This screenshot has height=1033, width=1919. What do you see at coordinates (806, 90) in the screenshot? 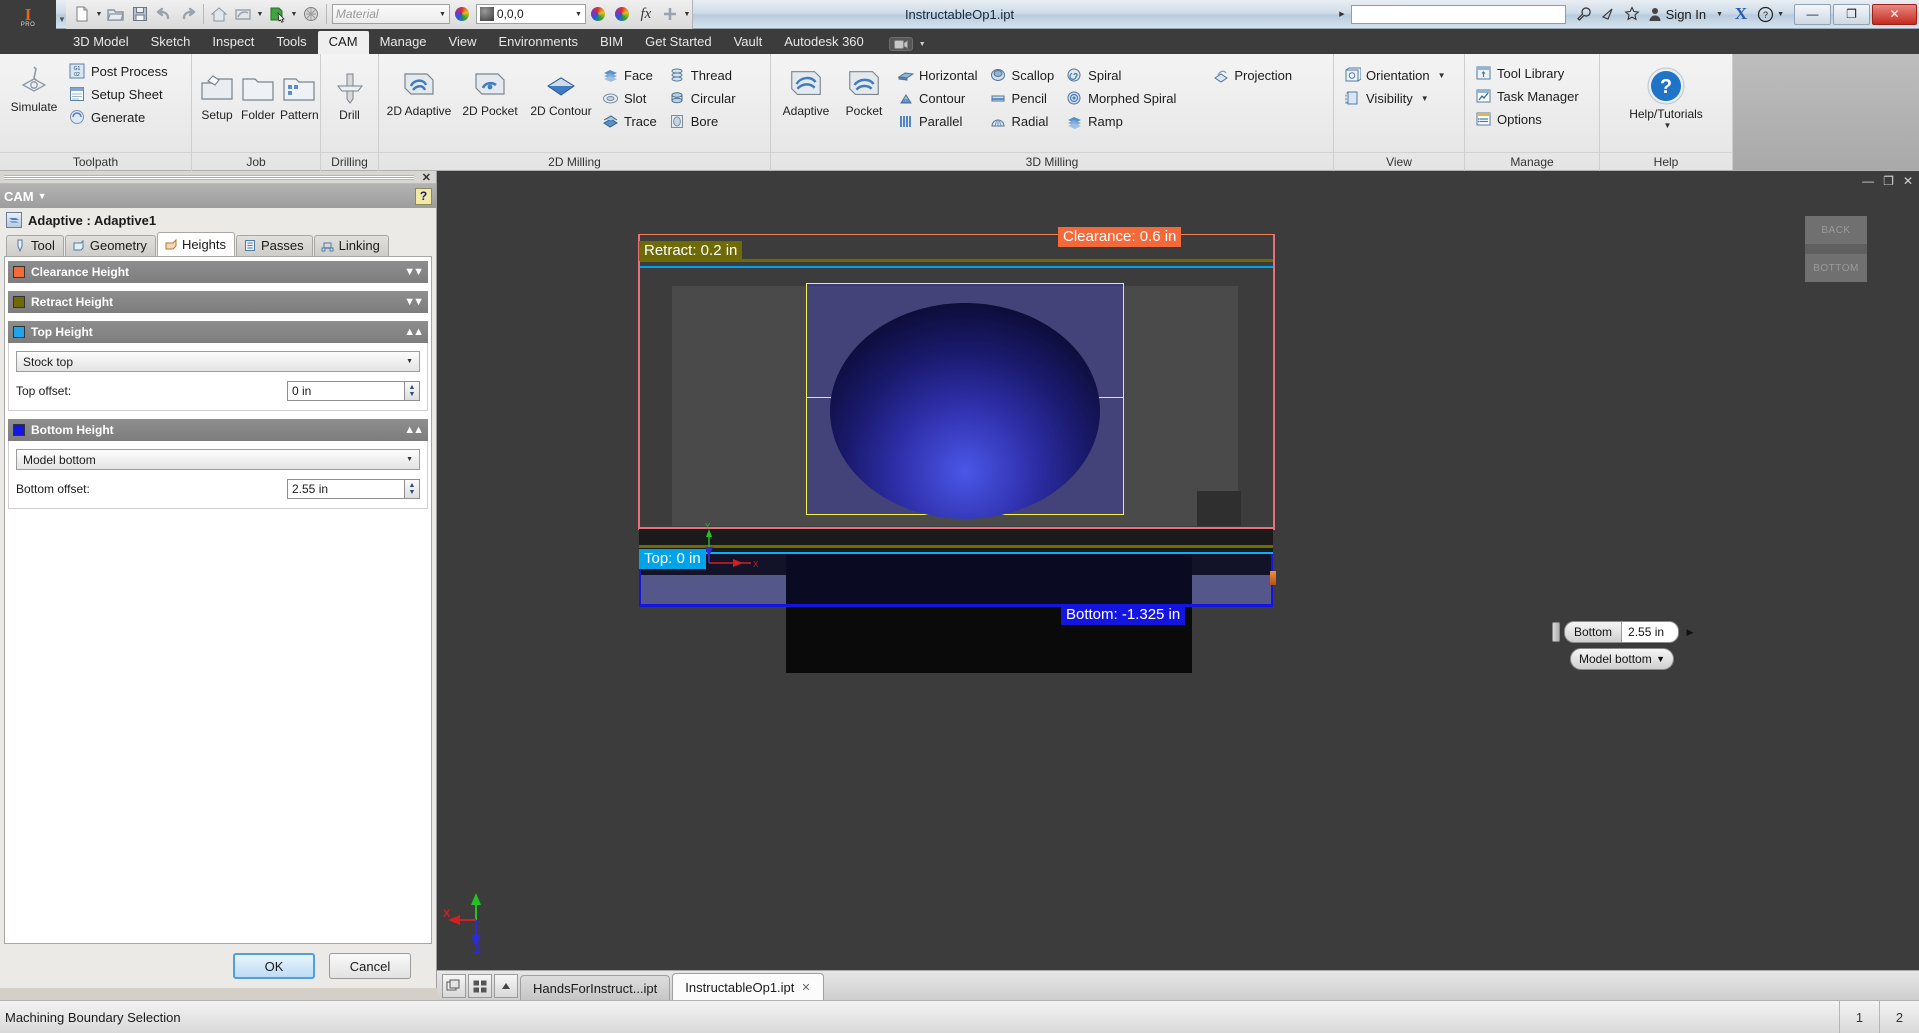
I see `adaptive-button: Adaptive` at bounding box center [806, 90].